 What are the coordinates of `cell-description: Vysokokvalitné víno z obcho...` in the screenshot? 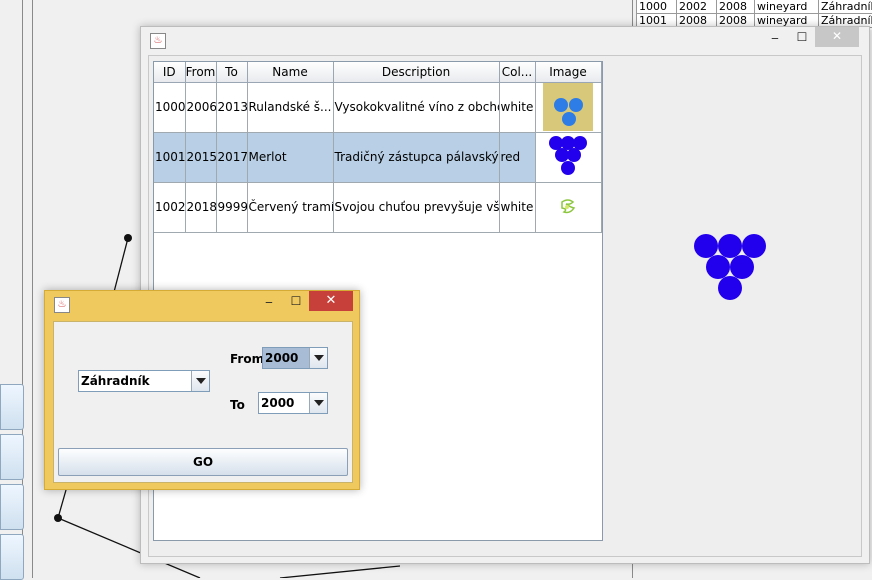 It's located at (416, 107).